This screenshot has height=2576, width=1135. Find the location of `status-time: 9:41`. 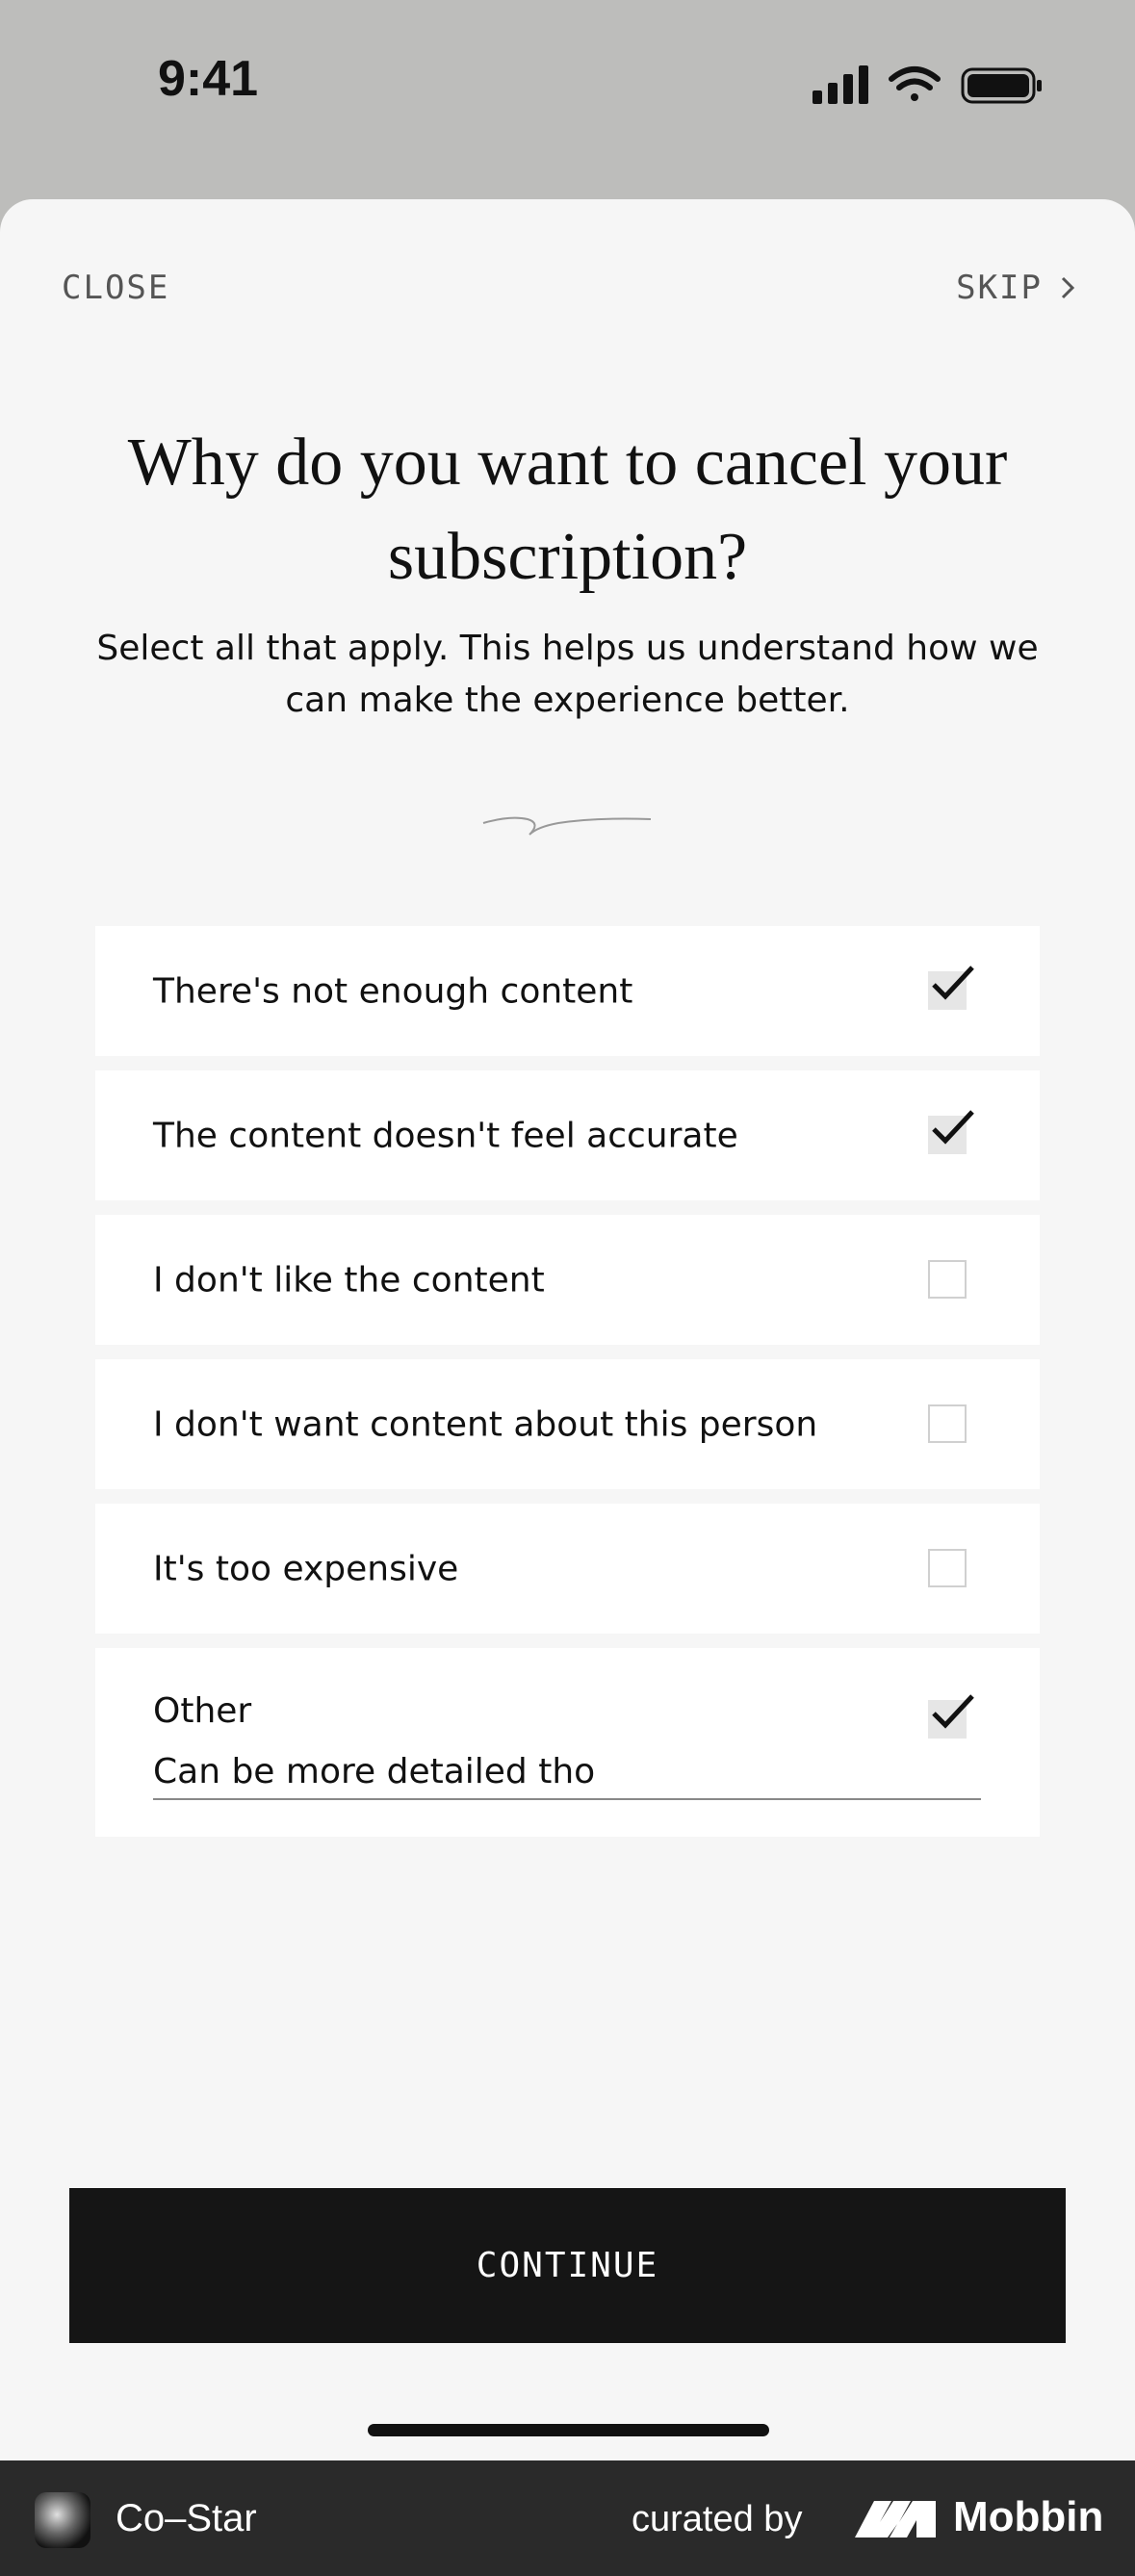

status-time: 9:41 is located at coordinates (208, 79).